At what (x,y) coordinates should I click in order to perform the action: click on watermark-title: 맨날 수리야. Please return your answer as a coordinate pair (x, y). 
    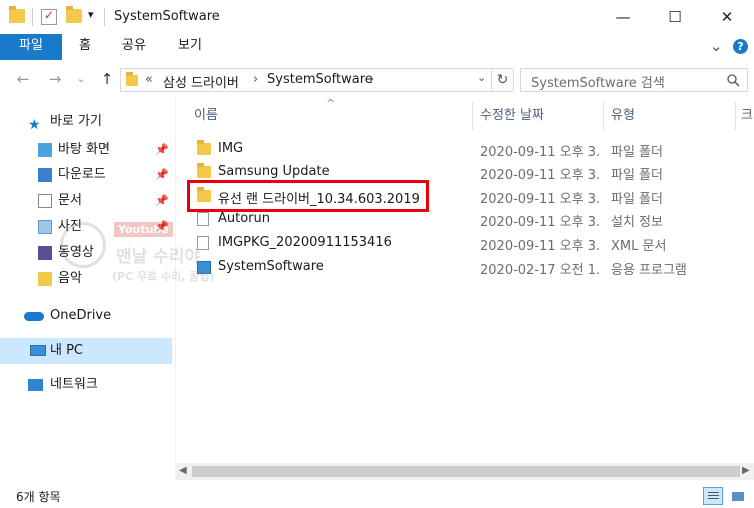
    Looking at the image, I should click on (158, 257).